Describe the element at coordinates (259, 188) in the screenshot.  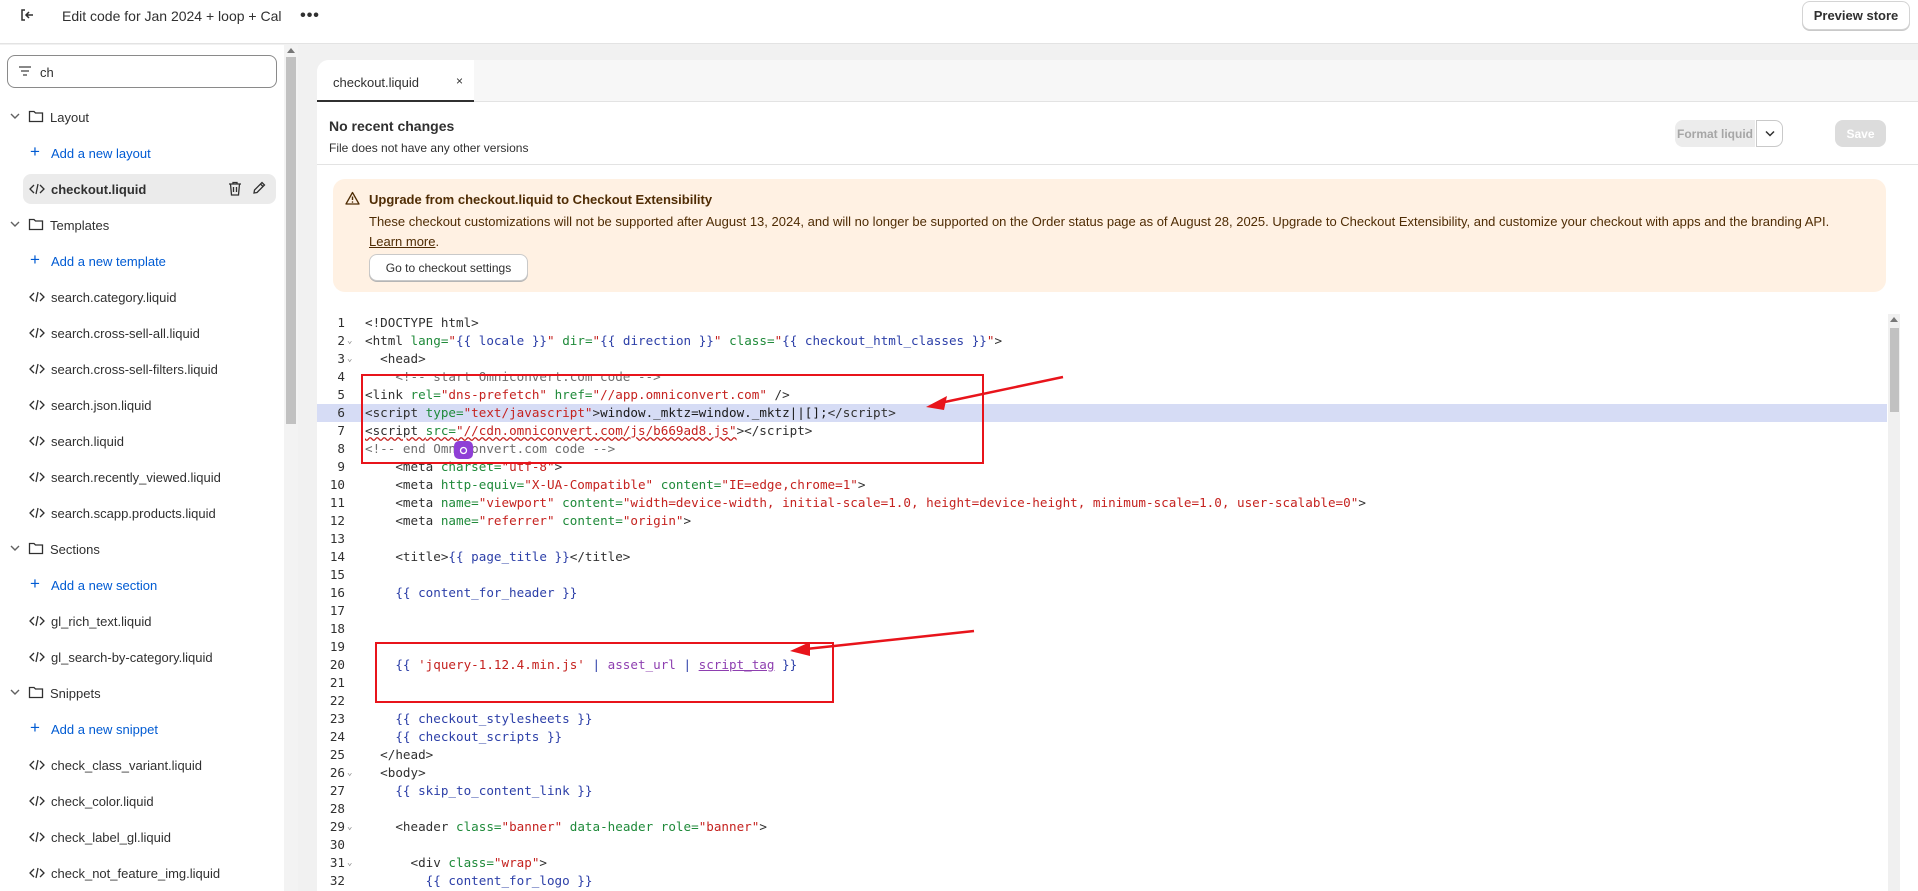
I see `pencil-icon` at that location.